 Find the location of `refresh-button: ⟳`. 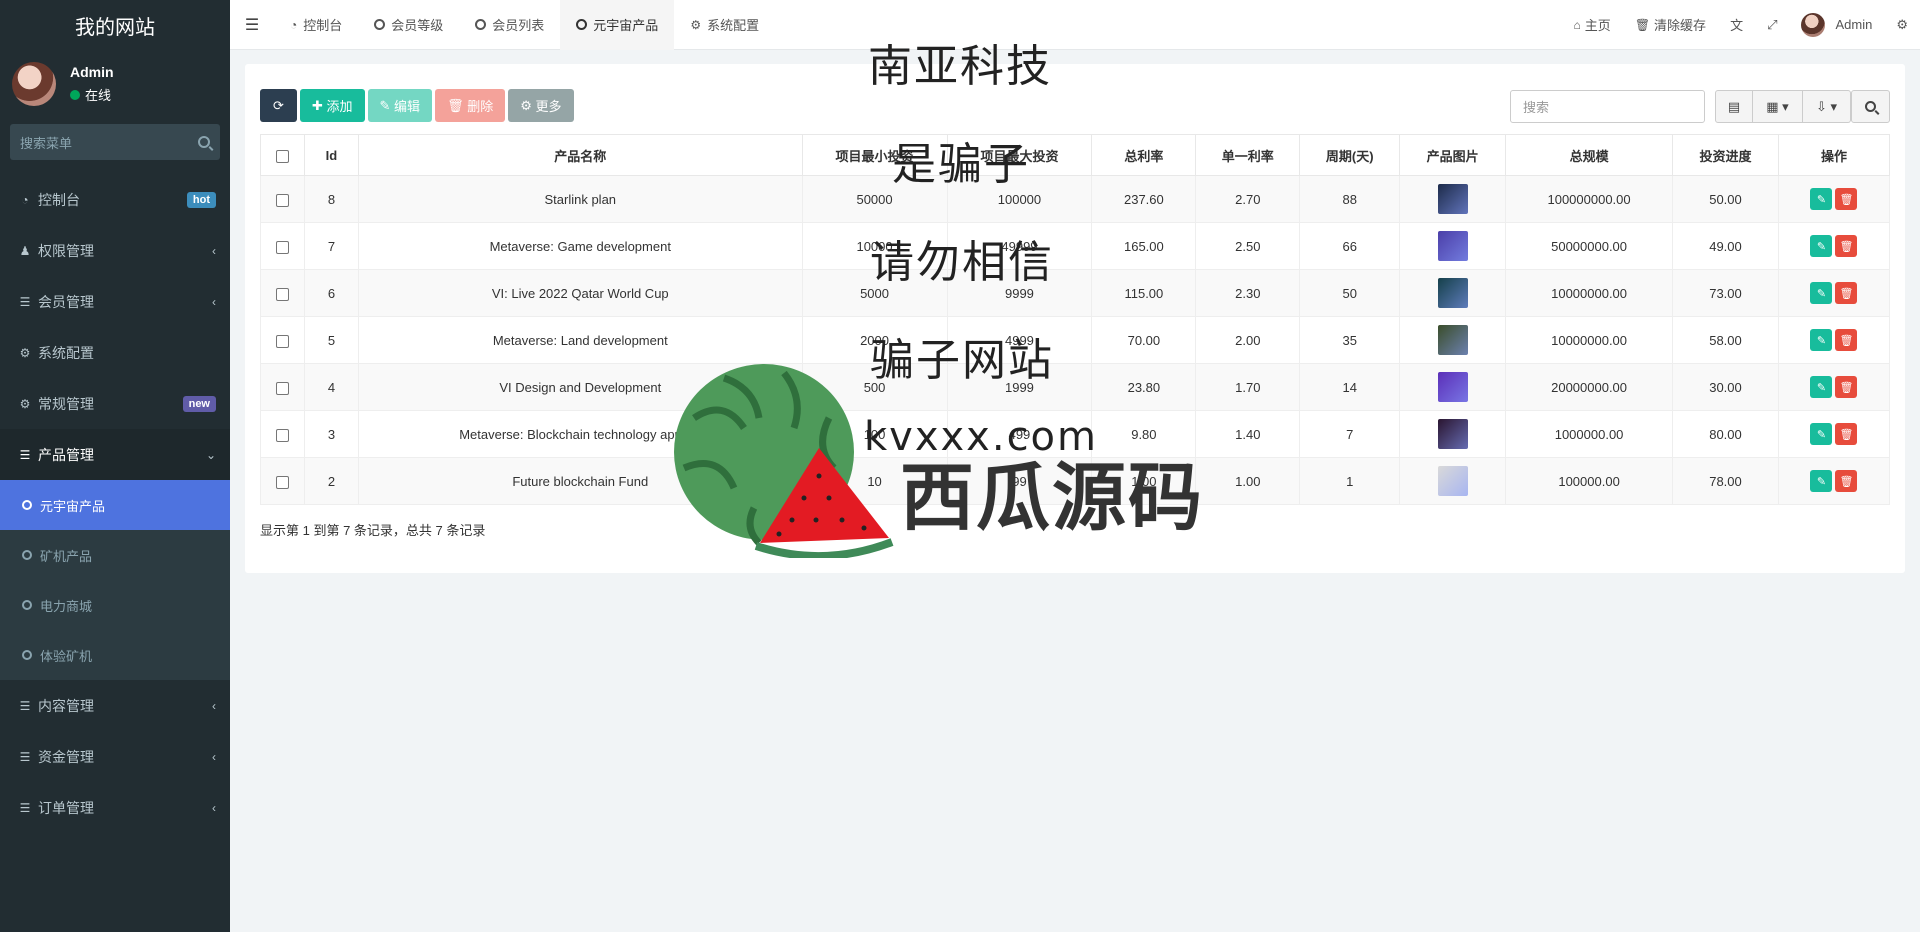

refresh-button: ⟳ is located at coordinates (278, 105).